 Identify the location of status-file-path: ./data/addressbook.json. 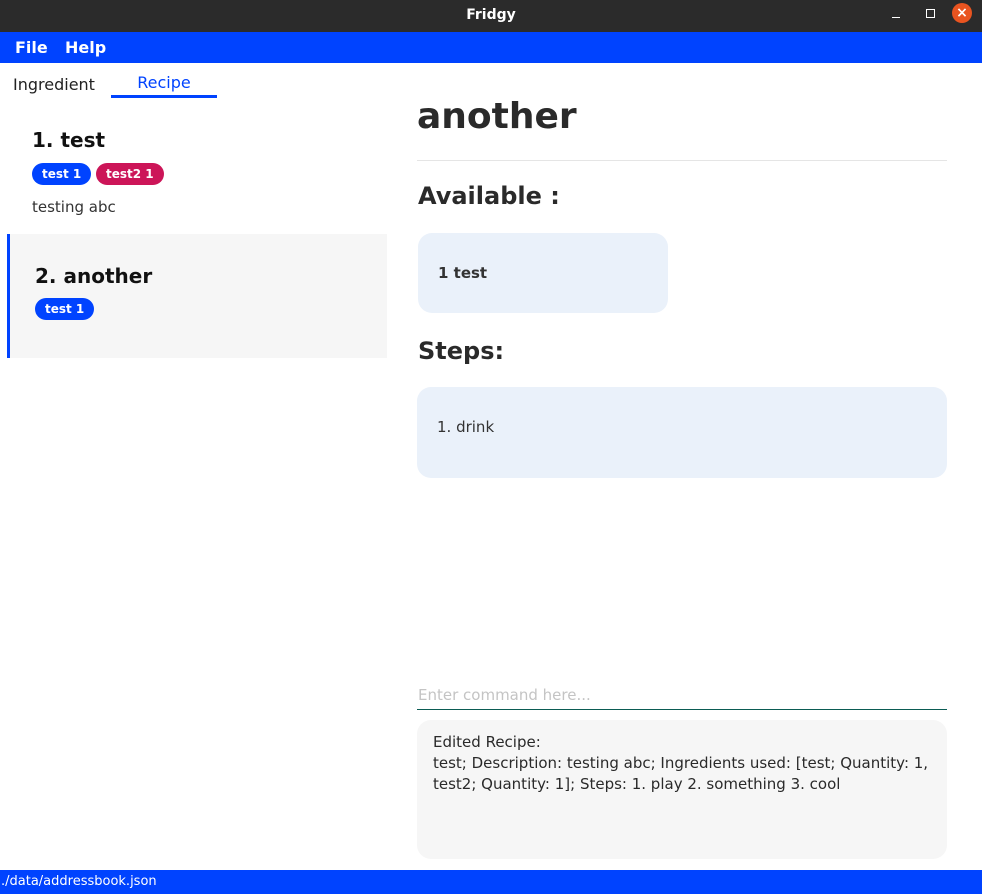
(79, 881).